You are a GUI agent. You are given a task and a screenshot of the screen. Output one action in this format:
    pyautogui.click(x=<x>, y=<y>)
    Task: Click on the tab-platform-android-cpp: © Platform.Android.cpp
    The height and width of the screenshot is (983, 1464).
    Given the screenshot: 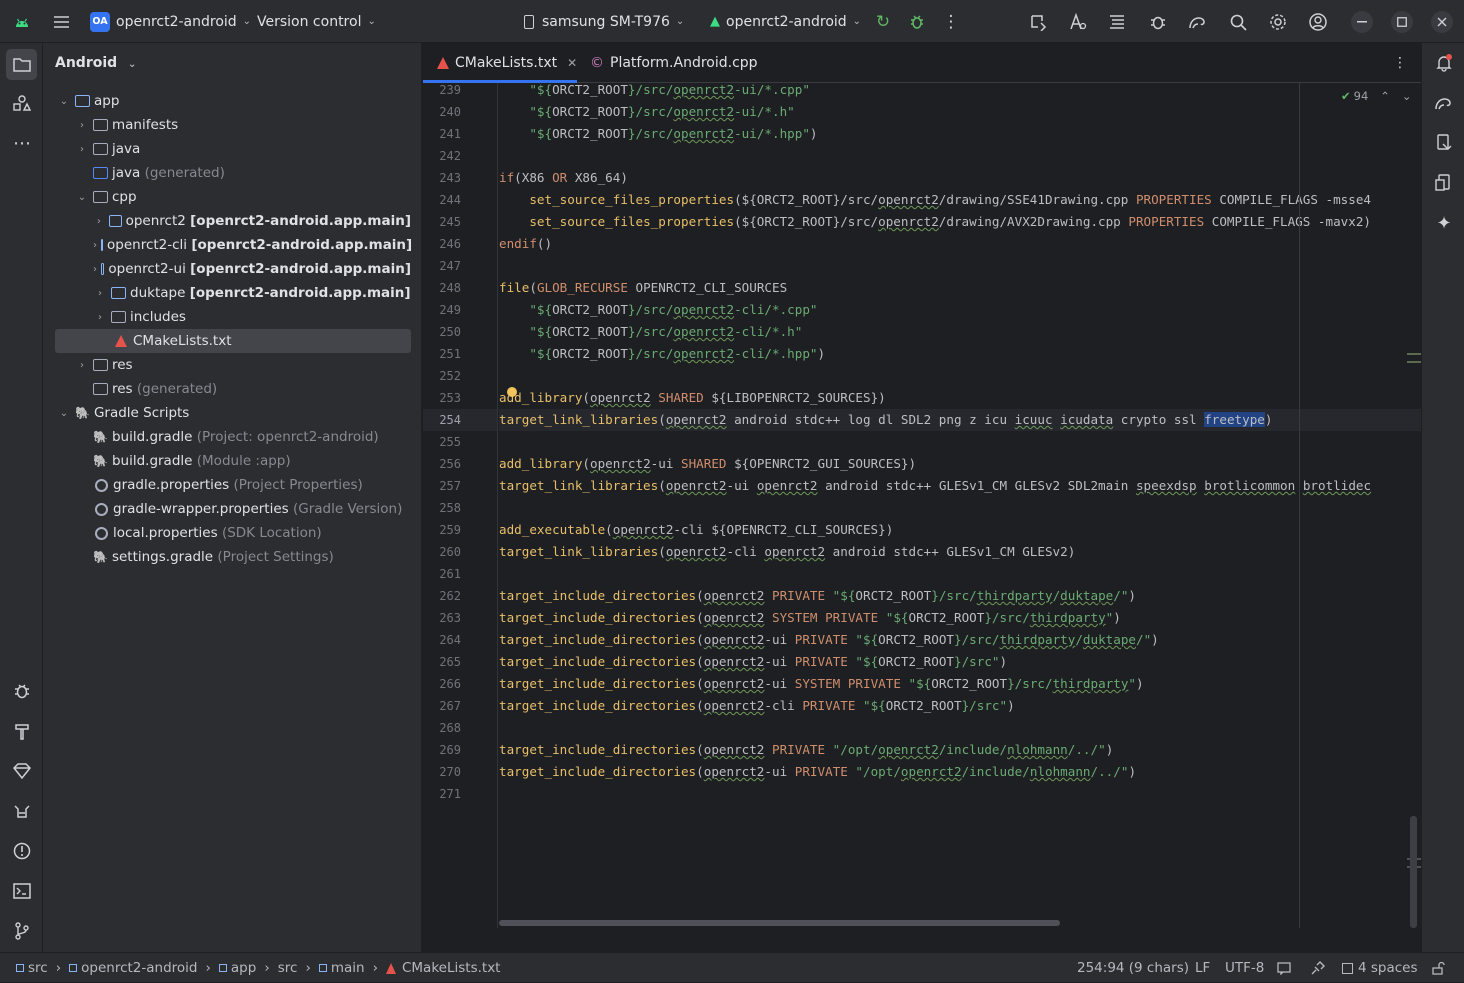 What is the action you would take?
    pyautogui.click(x=672, y=63)
    